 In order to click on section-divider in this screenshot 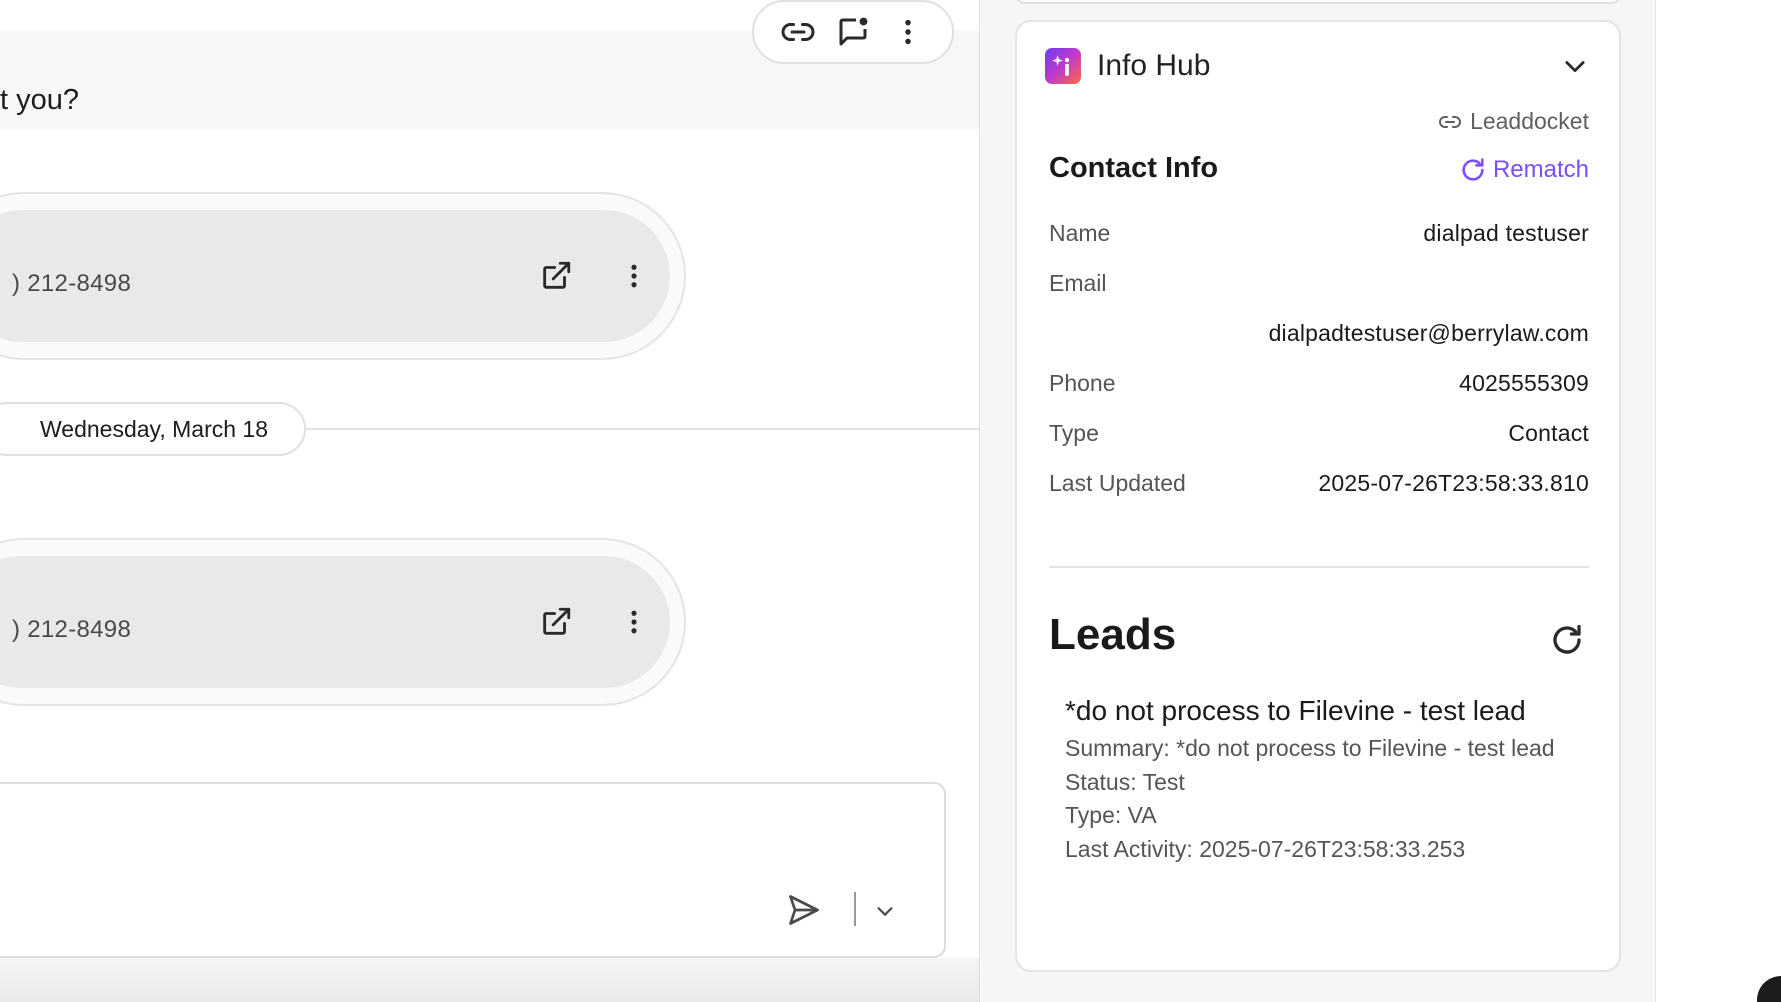, I will do `click(1319, 567)`.